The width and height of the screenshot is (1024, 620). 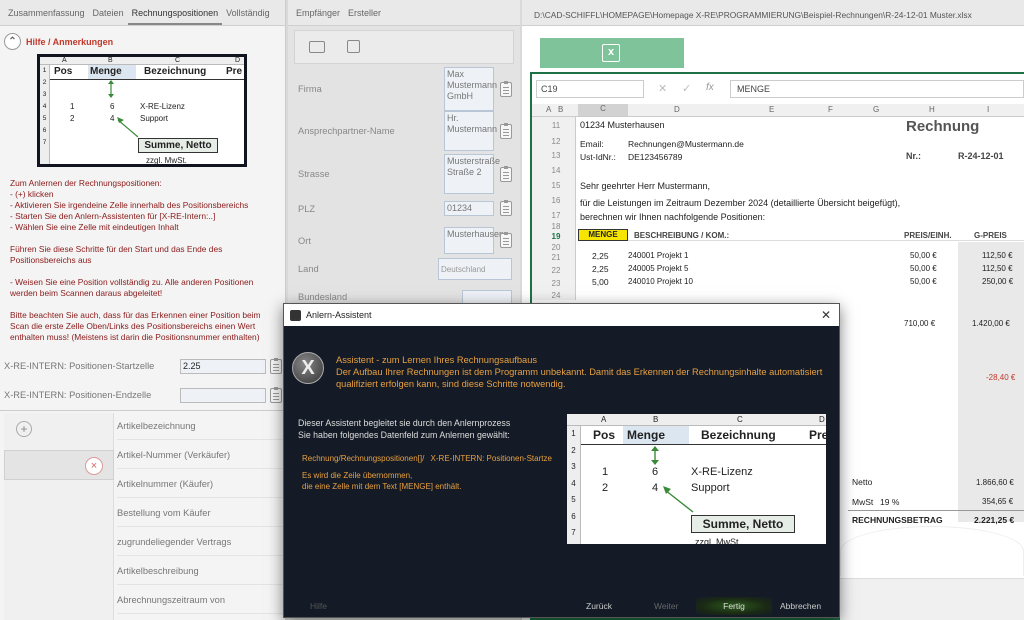 What do you see at coordinates (990, 235) in the screenshot?
I see `gpreis-header: G-PREIS` at bounding box center [990, 235].